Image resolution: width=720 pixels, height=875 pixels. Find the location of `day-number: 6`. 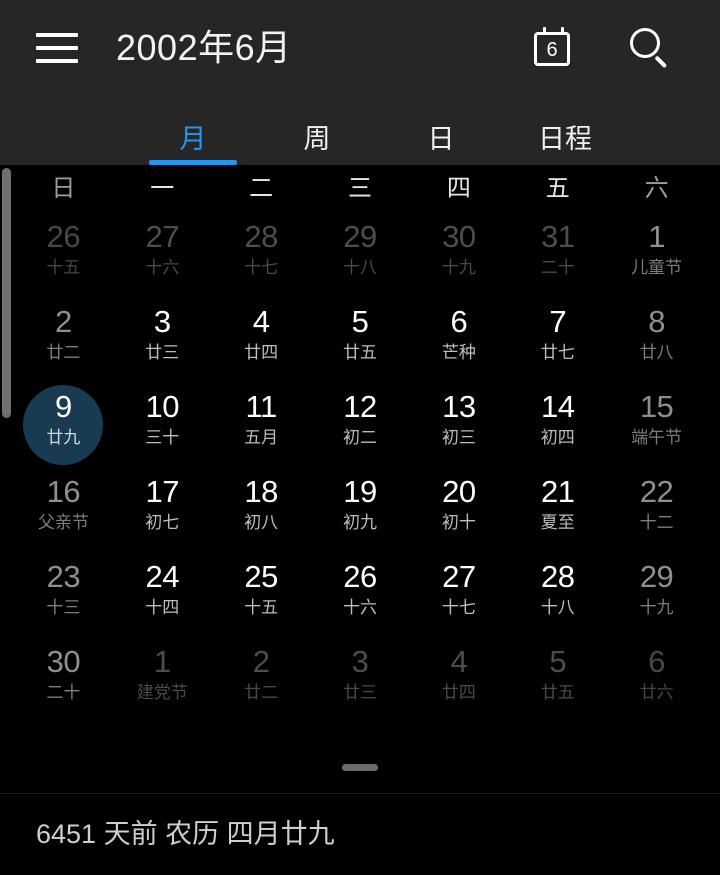

day-number: 6 is located at coordinates (656, 661).